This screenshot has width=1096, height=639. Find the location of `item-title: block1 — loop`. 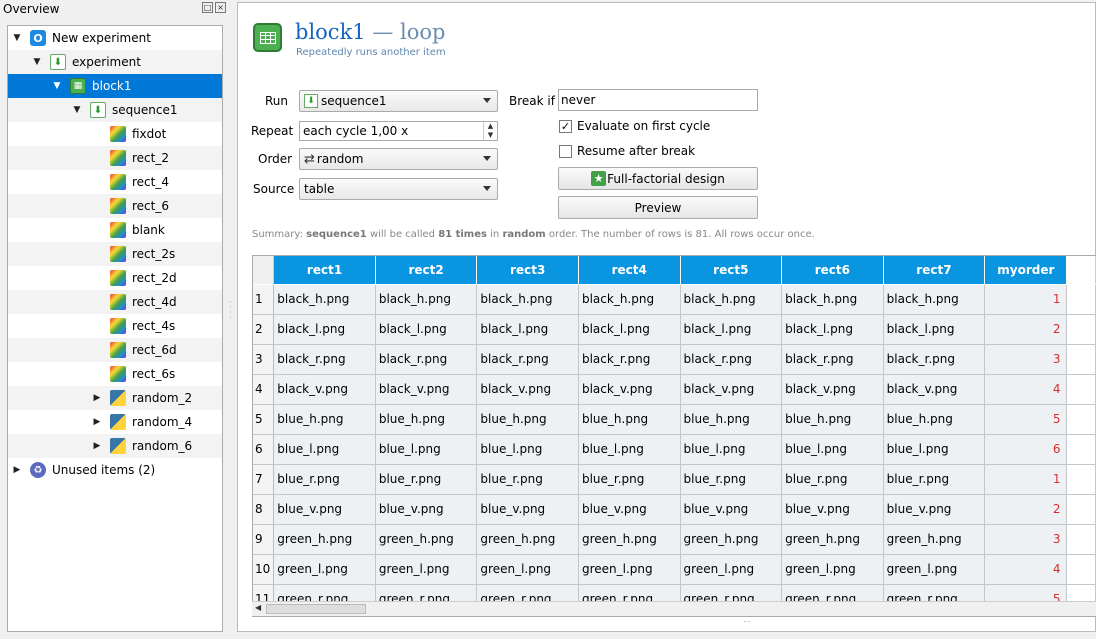

item-title: block1 — loop is located at coordinates (370, 32).